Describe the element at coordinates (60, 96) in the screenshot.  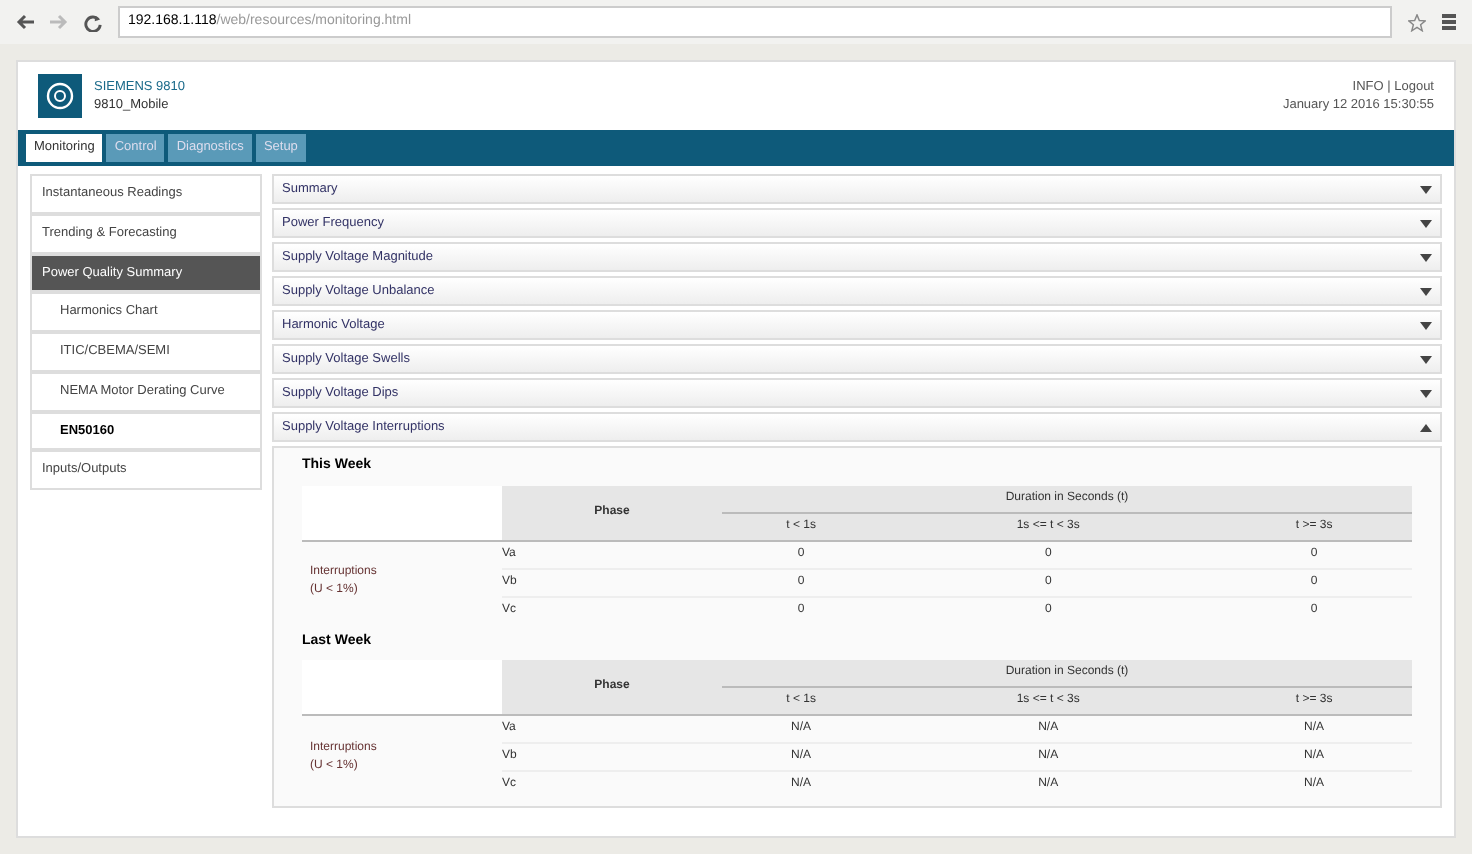
I see `logo-icon` at that location.